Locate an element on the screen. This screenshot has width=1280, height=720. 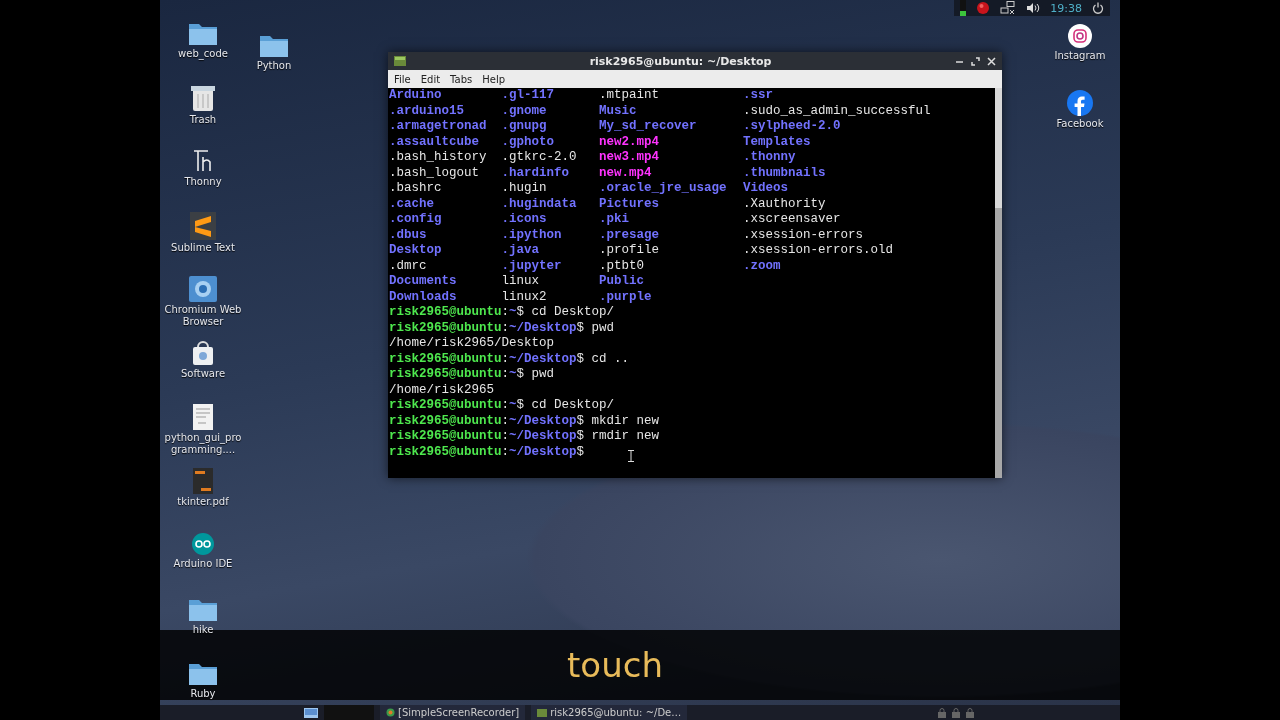
file-name: .thonny is located at coordinates (769, 158).